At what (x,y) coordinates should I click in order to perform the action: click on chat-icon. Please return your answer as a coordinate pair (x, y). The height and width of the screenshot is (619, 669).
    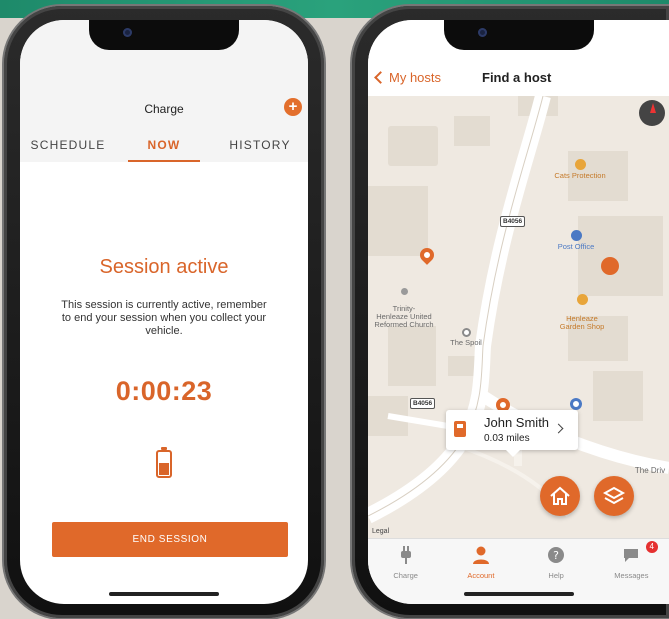
    Looking at the image, I should click on (631, 555).